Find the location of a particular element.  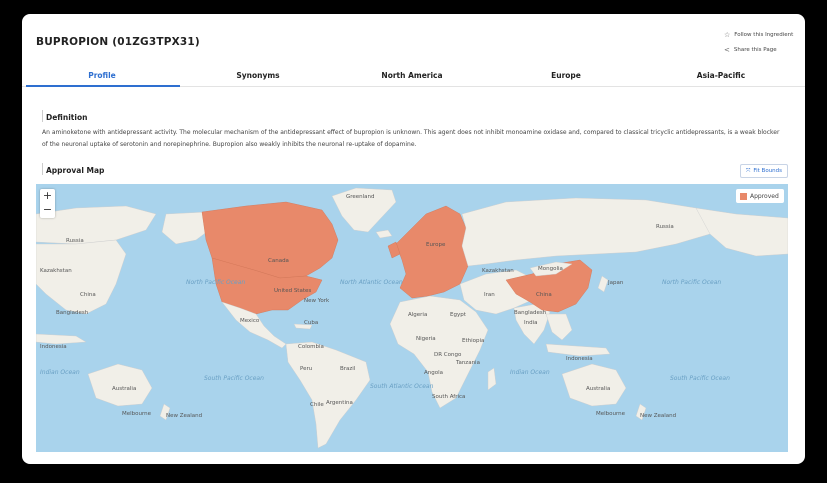

tab-profile: Profile is located at coordinates (102, 75).